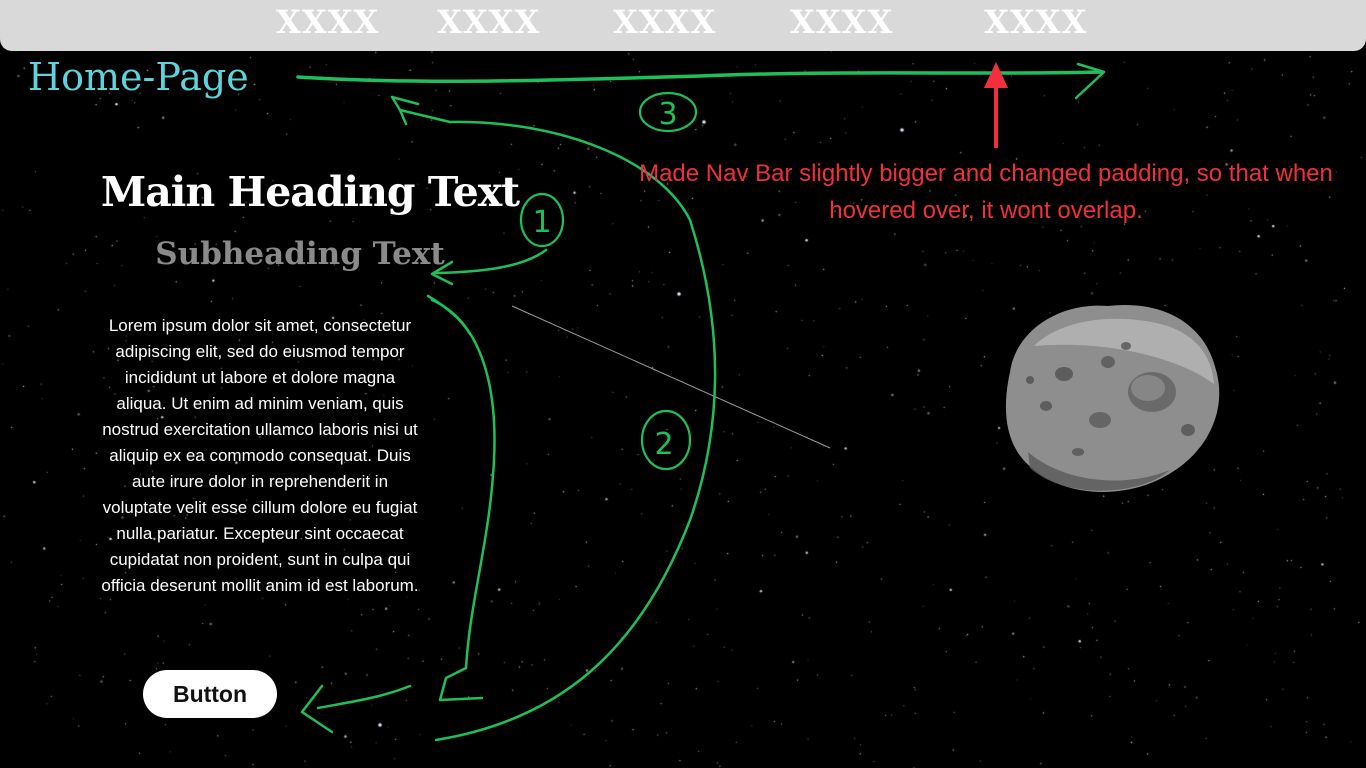 This screenshot has height=768, width=1366. What do you see at coordinates (841, 22) in the screenshot?
I see `nav-link-4: XXXX` at bounding box center [841, 22].